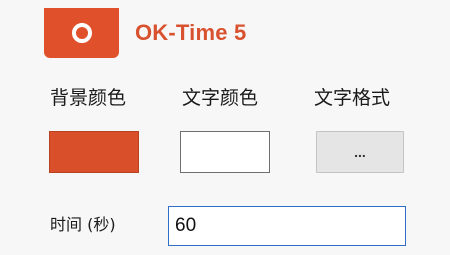 The image size is (450, 255). Describe the element at coordinates (94, 152) in the screenshot. I see `background-color-swatch` at that location.